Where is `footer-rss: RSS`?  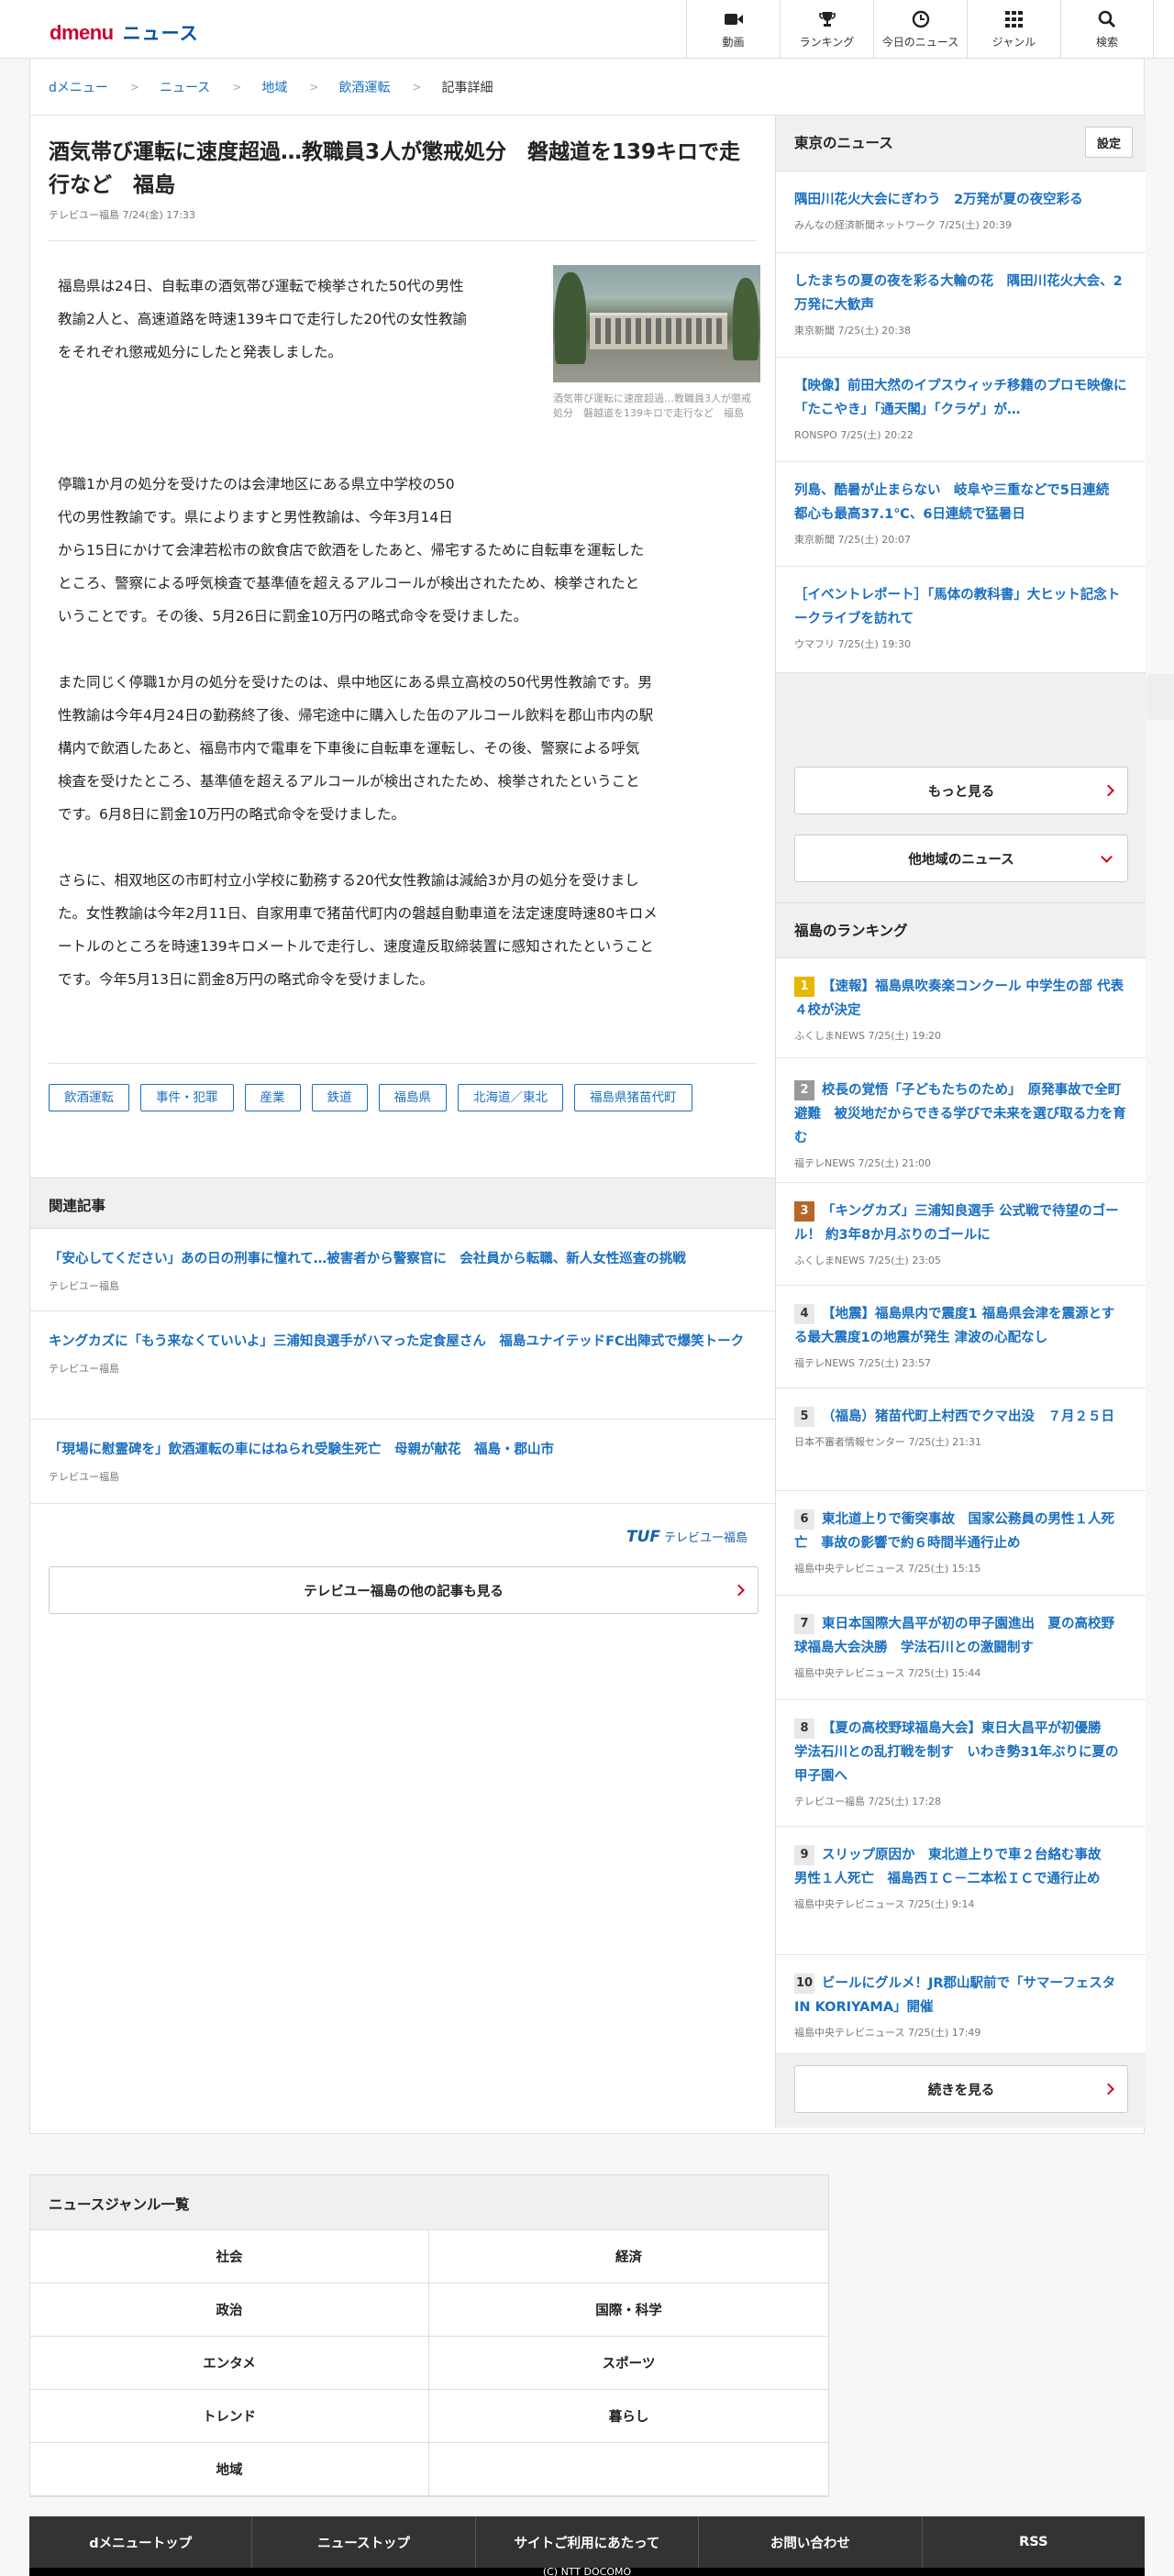 footer-rss: RSS is located at coordinates (1034, 2542).